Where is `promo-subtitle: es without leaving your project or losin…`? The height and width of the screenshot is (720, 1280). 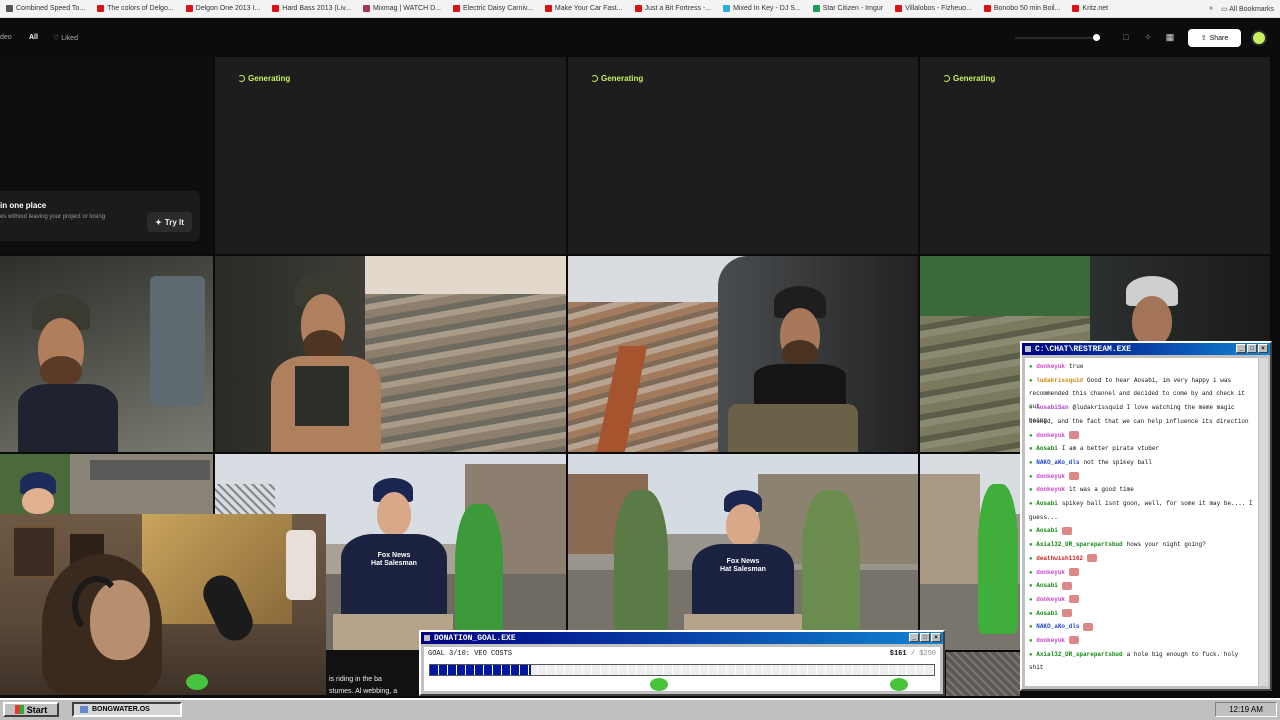 promo-subtitle: es without leaving your project or losin… is located at coordinates (53, 217).